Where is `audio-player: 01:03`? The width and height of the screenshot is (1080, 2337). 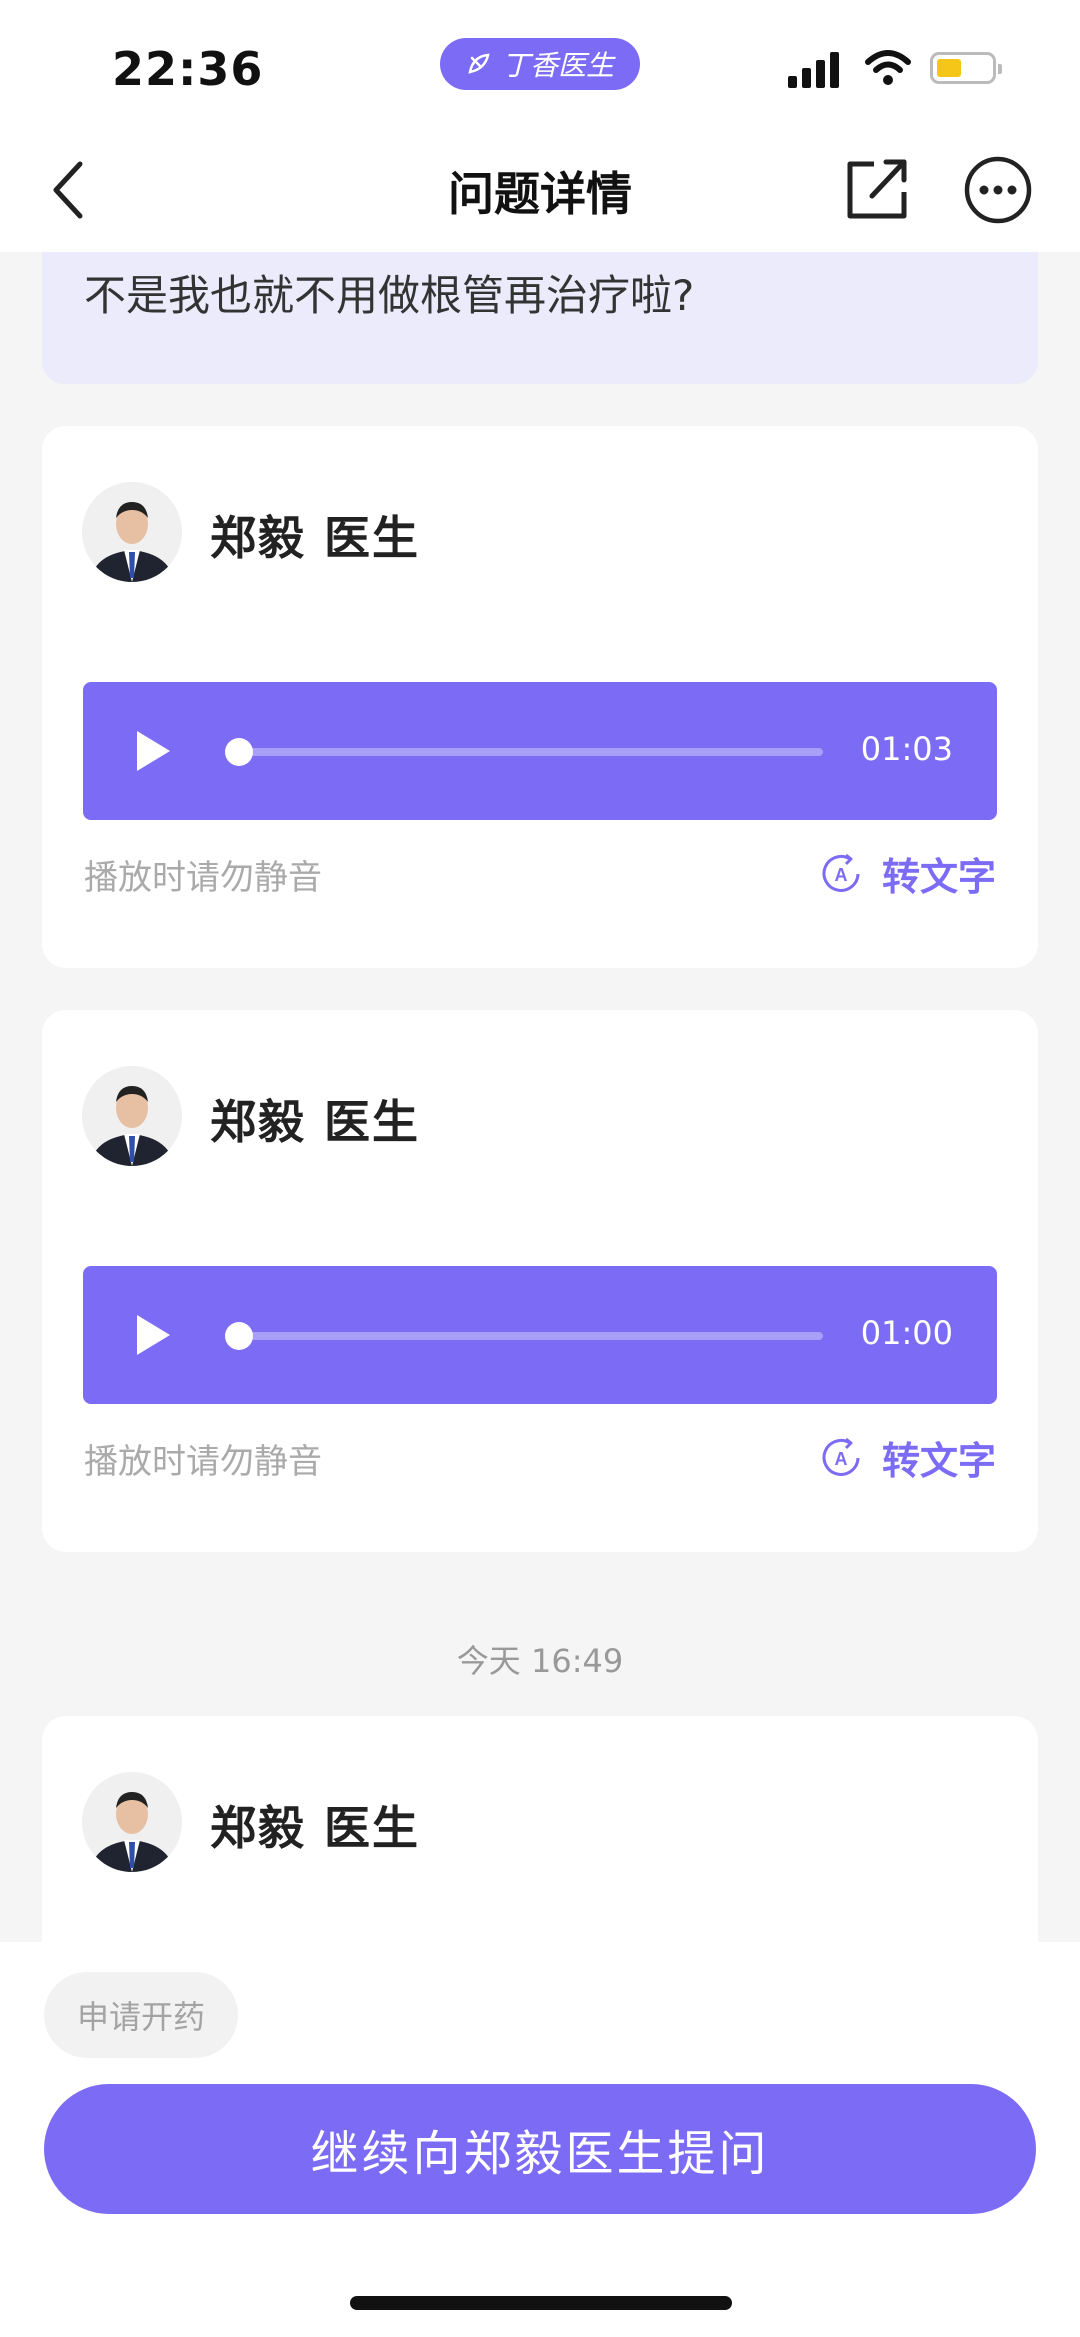 audio-player: 01:03 is located at coordinates (540, 751).